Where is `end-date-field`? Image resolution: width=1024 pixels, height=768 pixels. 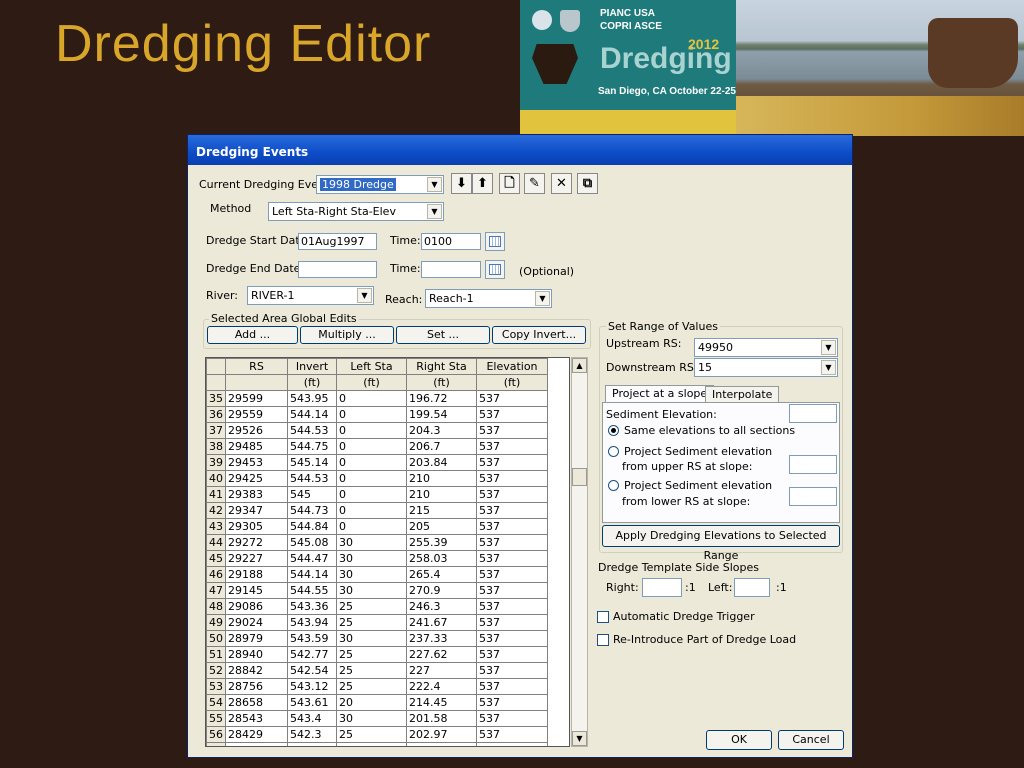 end-date-field is located at coordinates (337, 269).